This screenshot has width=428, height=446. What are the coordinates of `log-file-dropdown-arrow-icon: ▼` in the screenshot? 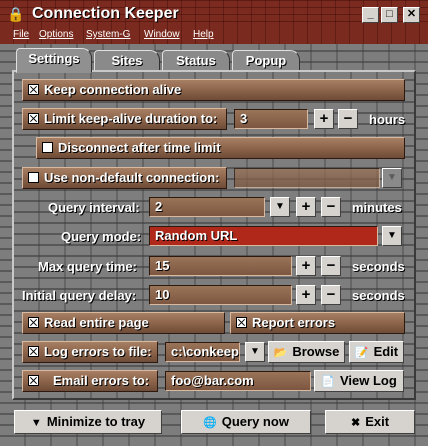 It's located at (255, 352).